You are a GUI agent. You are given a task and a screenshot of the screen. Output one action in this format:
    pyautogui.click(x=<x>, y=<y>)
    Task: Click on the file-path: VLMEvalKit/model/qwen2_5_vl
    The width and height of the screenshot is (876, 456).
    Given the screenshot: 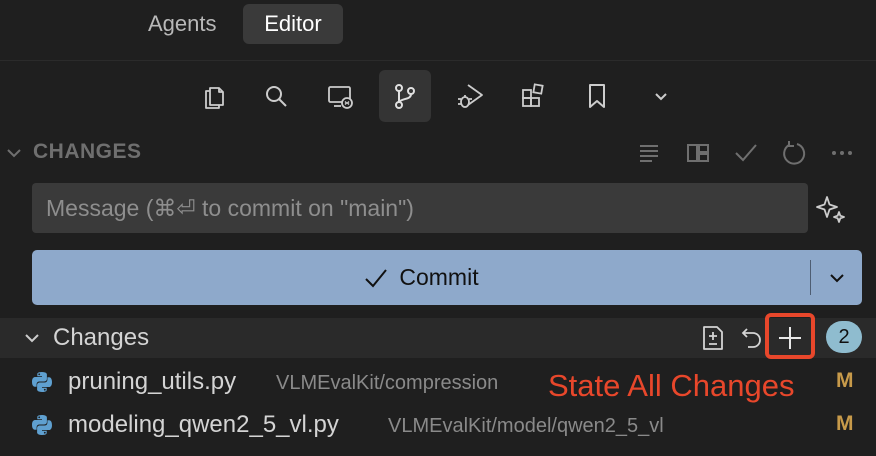 What is the action you would take?
    pyautogui.click(x=526, y=426)
    